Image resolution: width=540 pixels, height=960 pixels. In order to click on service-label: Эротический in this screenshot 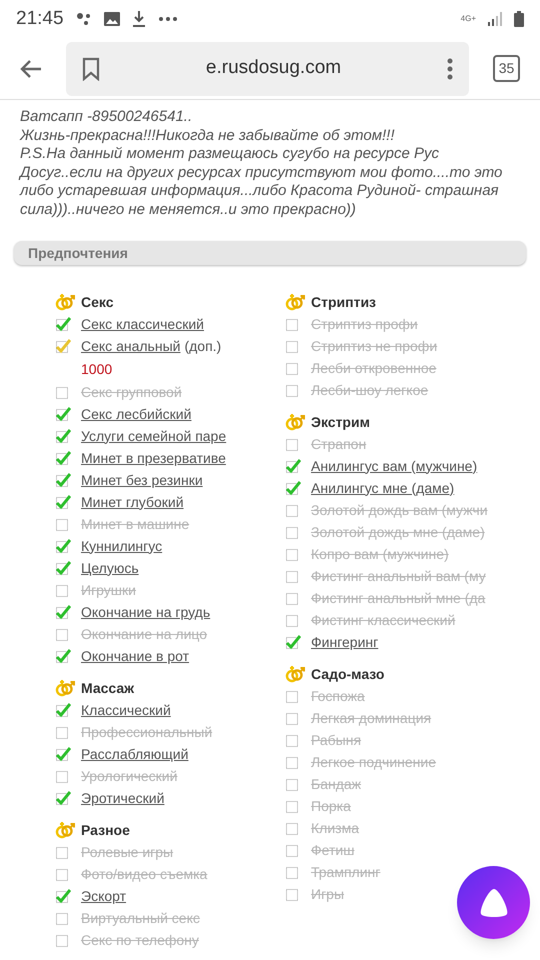, I will do `click(122, 798)`.